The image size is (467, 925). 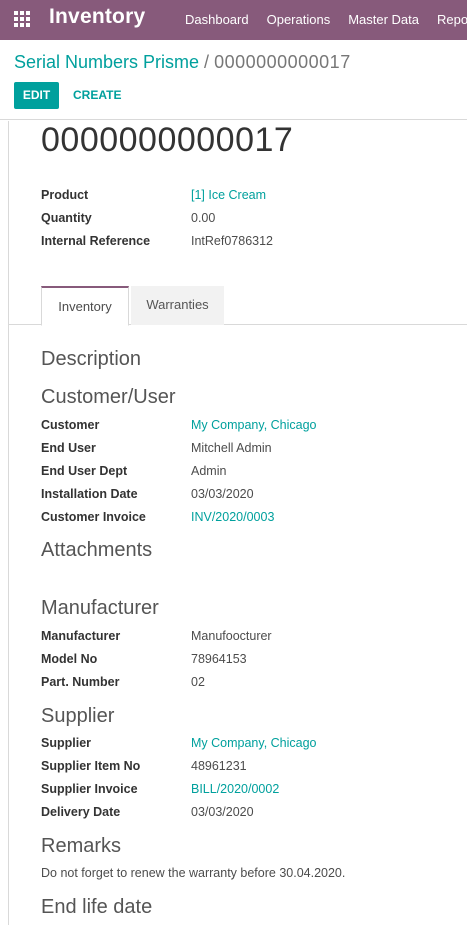 I want to click on supplier-item-no-value: 48961231, so click(x=219, y=766).